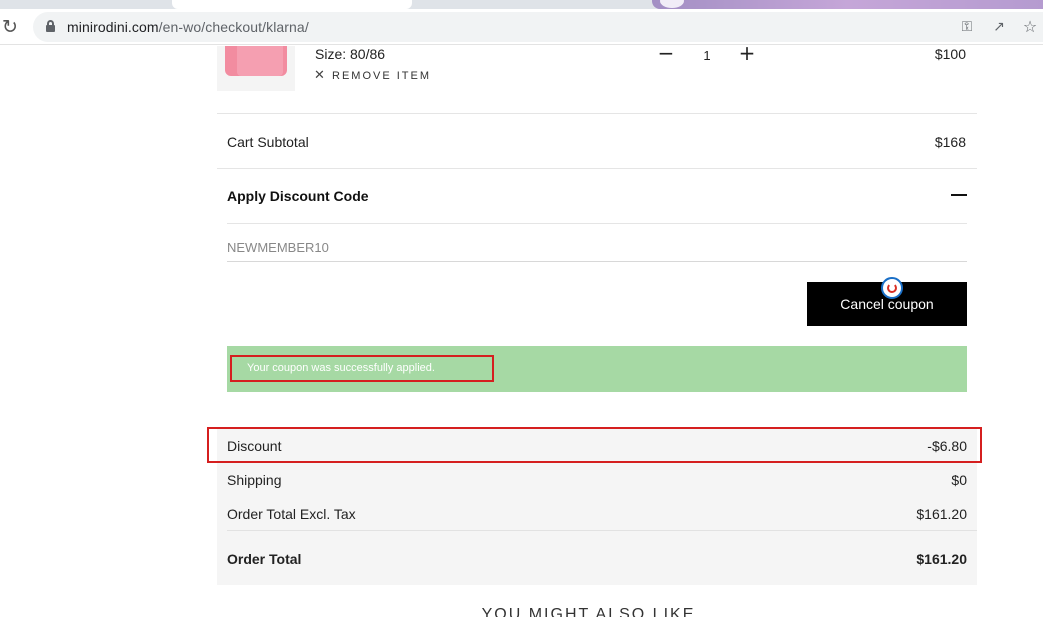 This screenshot has width=1043, height=617. I want to click on order-total-excl-tax-label: Order Total Excl. Tax, so click(291, 514).